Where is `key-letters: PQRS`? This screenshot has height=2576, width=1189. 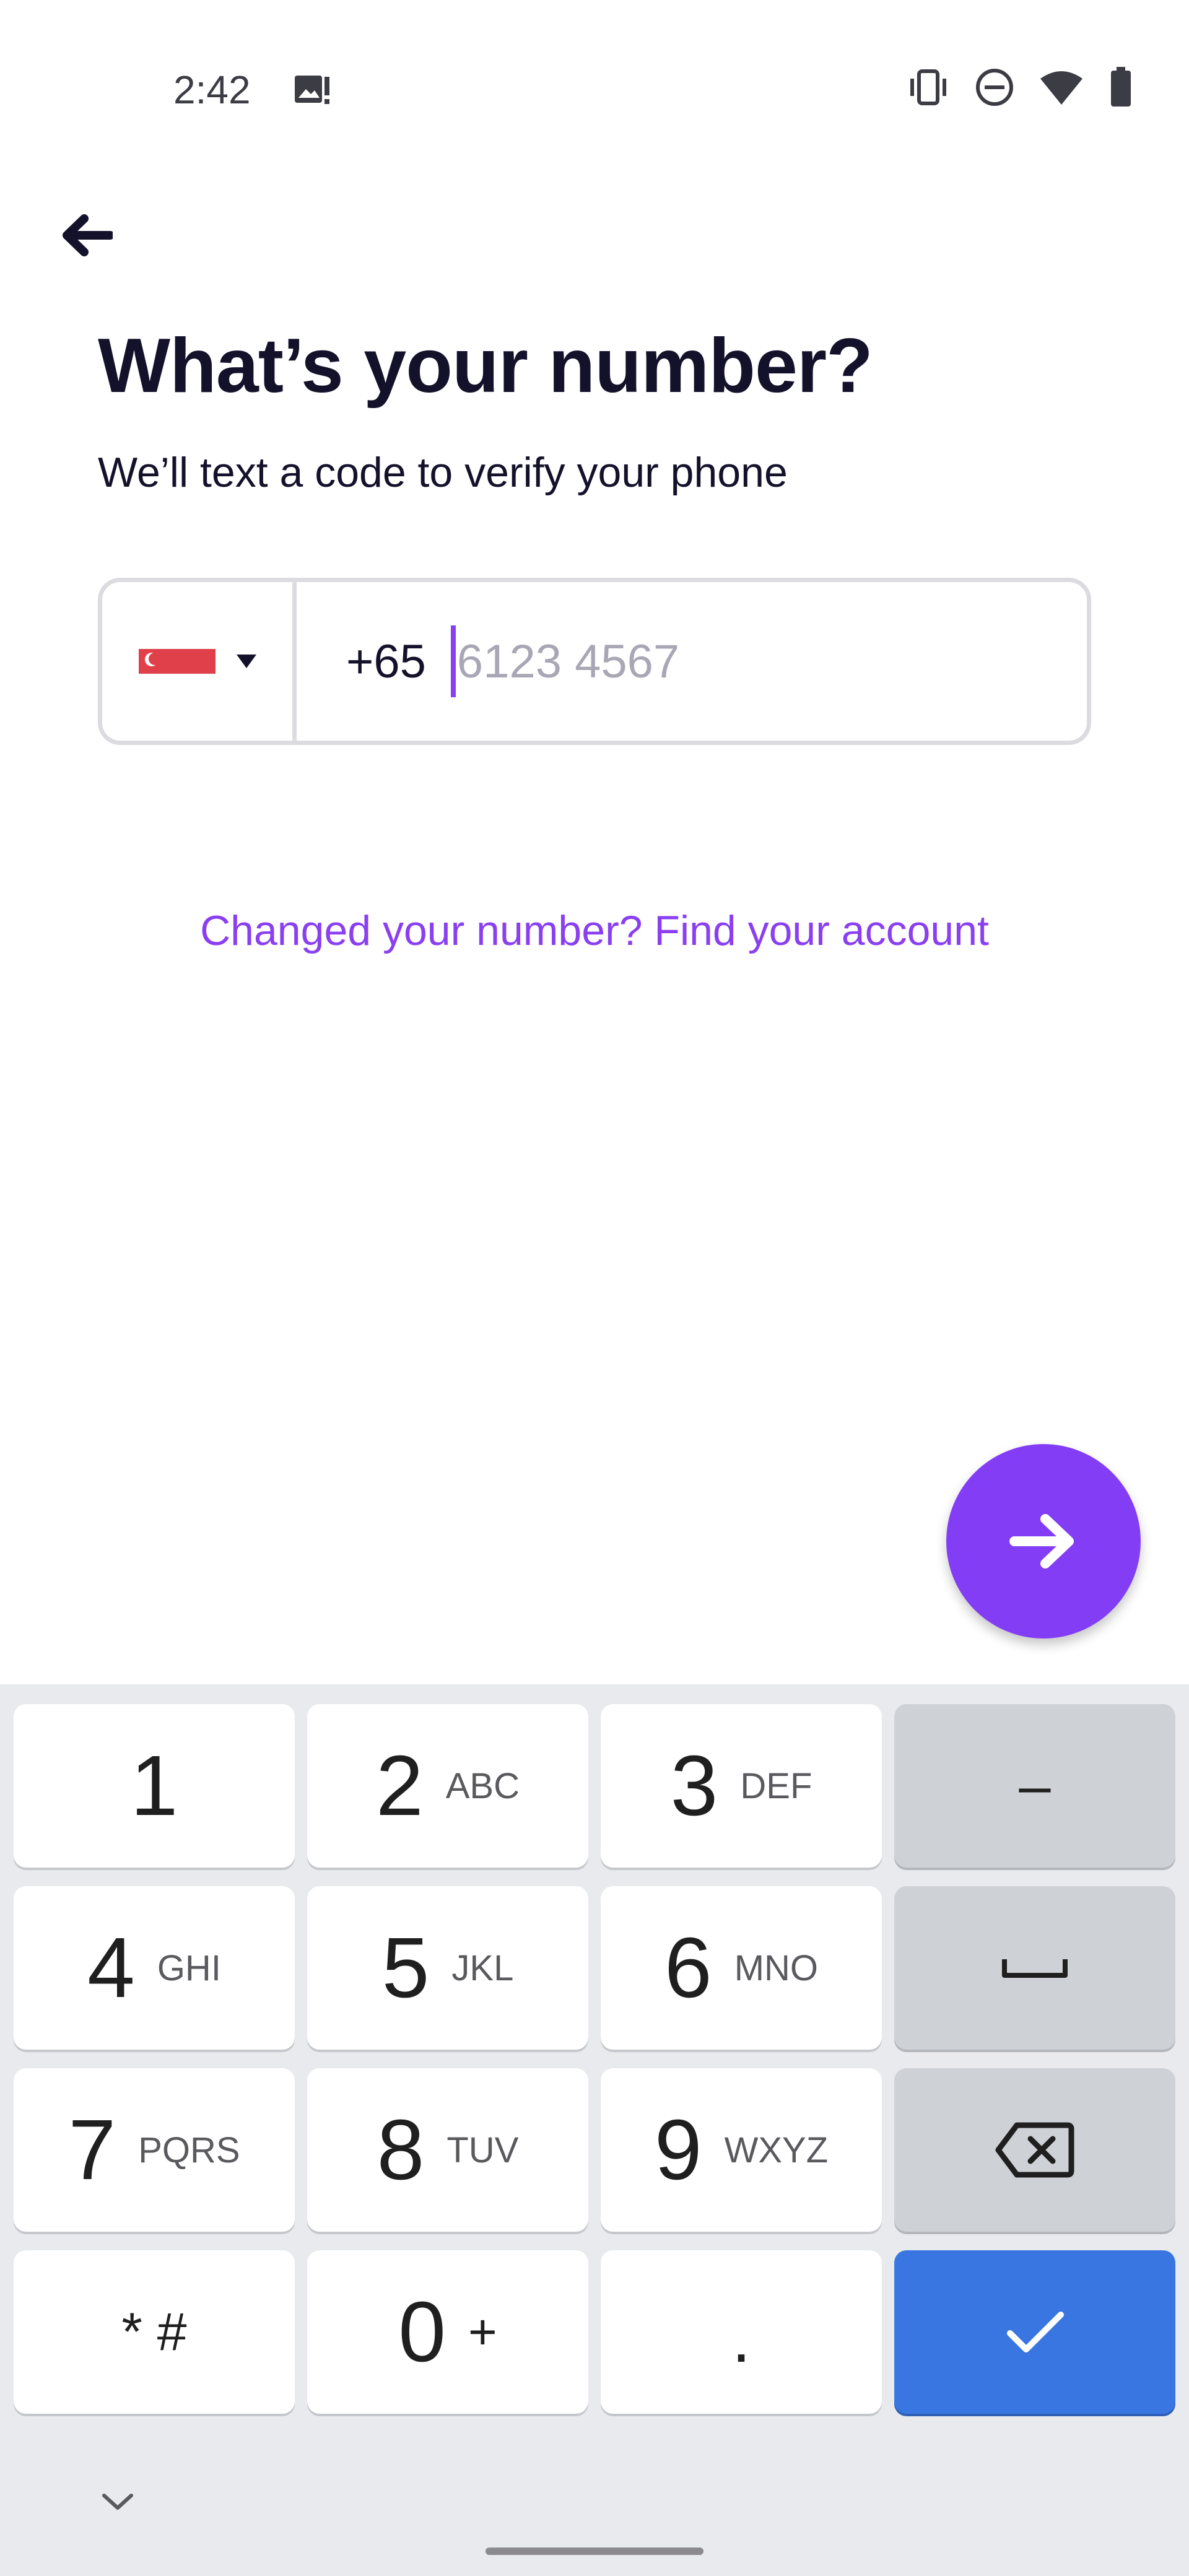
key-letters: PQRS is located at coordinates (189, 2150).